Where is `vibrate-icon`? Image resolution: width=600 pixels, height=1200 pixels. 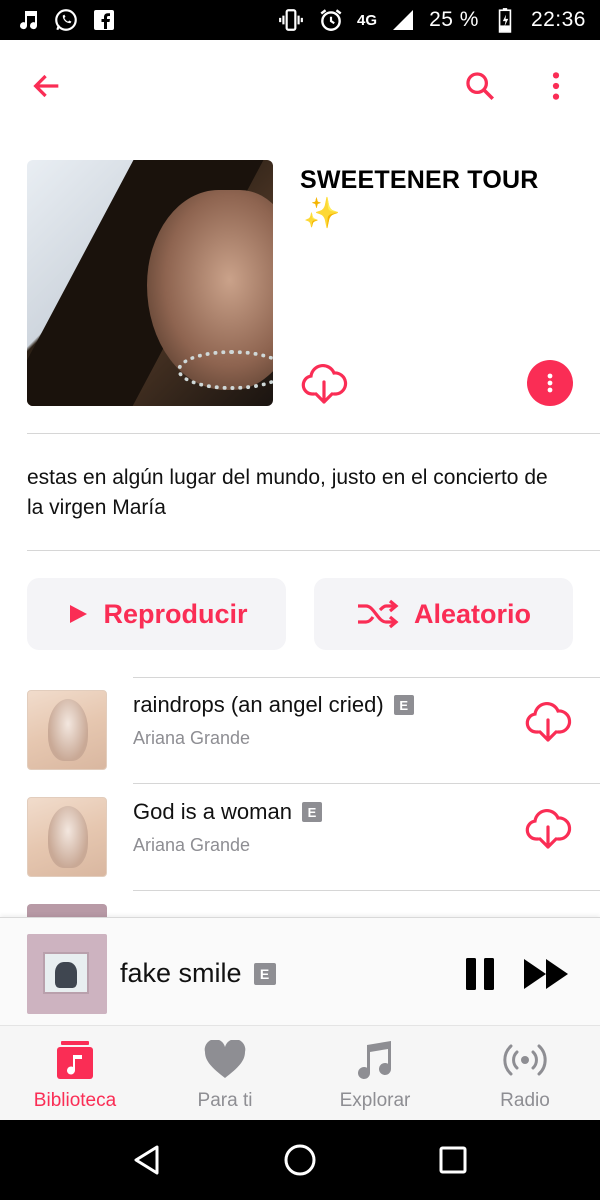 vibrate-icon is located at coordinates (291, 20).